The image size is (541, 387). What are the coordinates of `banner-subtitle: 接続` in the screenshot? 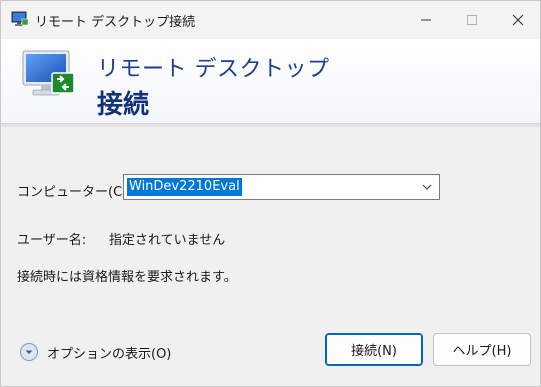 It's located at (123, 105).